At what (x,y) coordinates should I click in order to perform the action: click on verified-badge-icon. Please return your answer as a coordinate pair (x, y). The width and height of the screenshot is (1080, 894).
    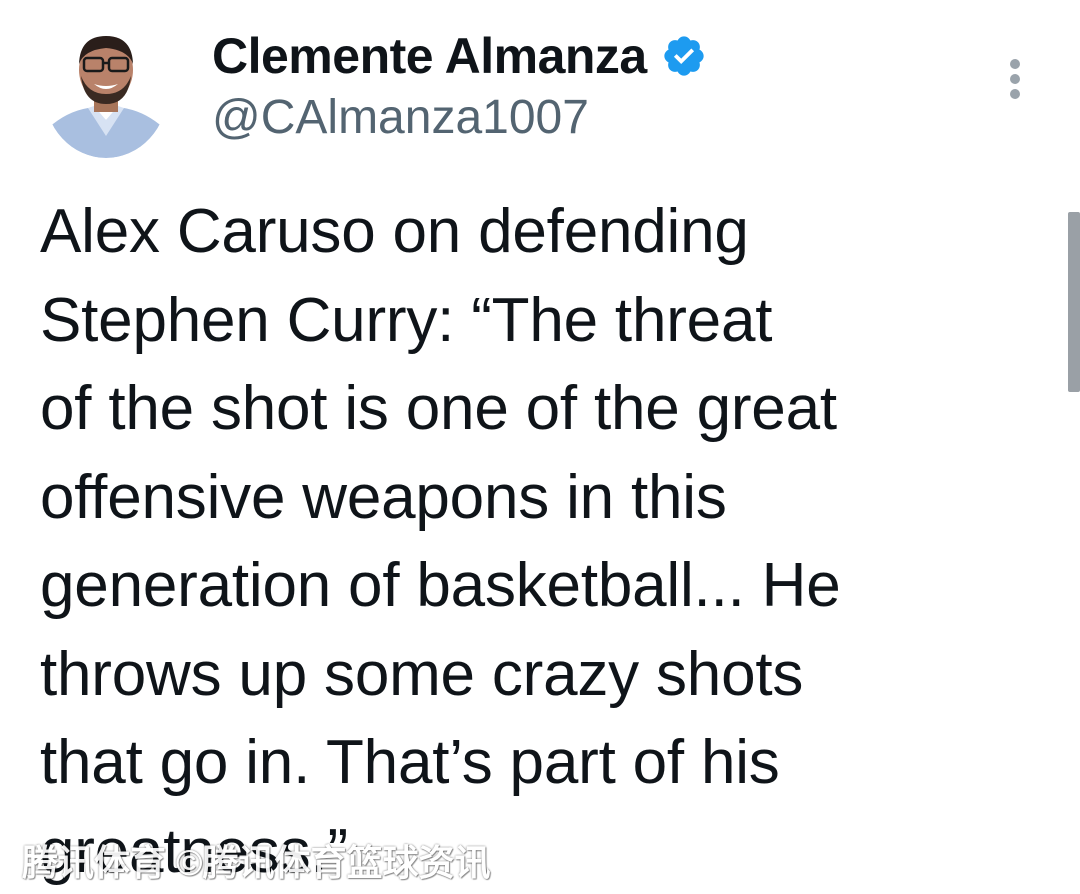
    Looking at the image, I should click on (684, 56).